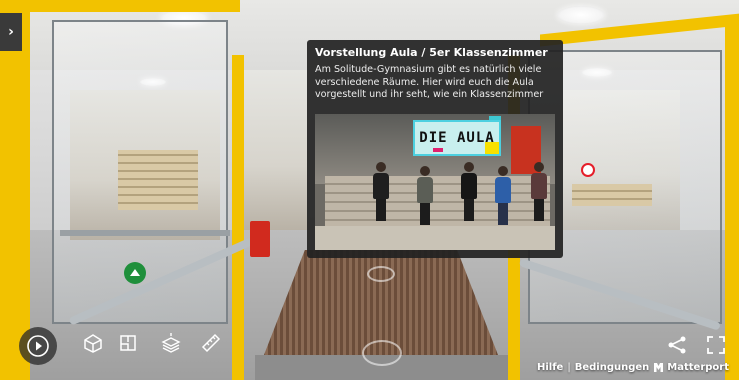 The width and height of the screenshot is (739, 380). I want to click on measure-icon, so click(211, 343).